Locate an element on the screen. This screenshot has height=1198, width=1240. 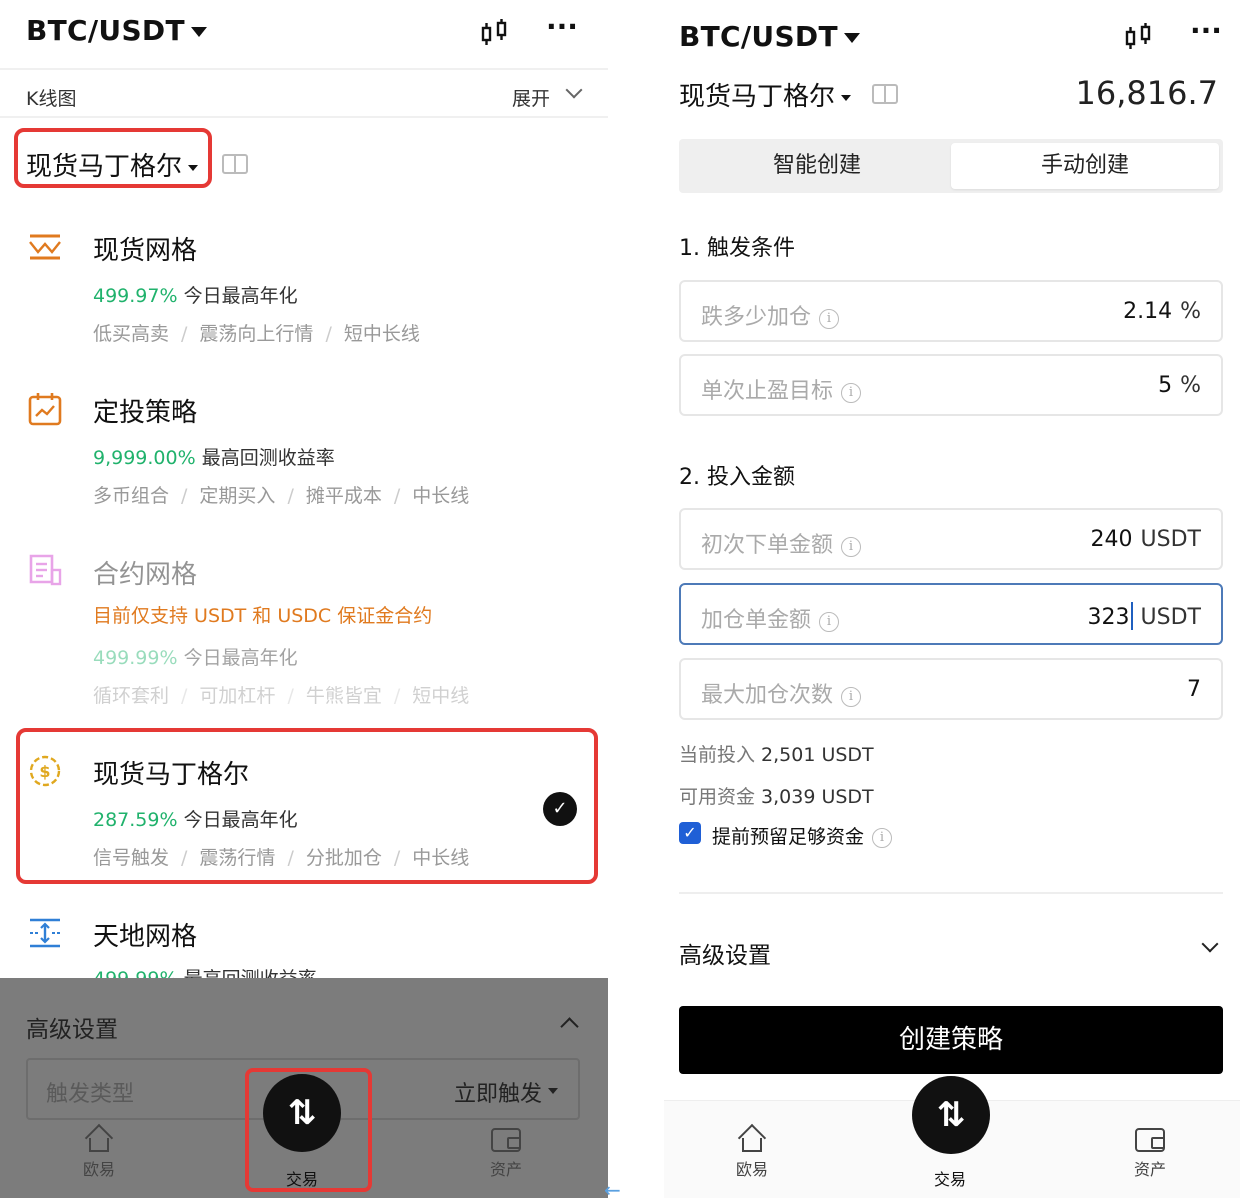
trigger-type-placeholder: 触发类型 is located at coordinates (90, 1094).